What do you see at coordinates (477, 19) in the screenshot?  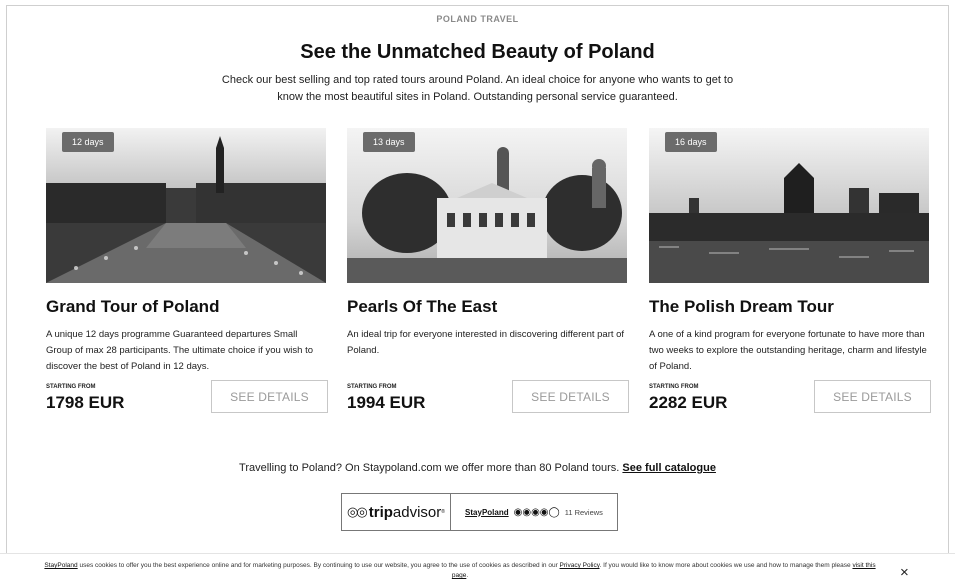 I see `section-eyebrow: POLAND TRAVEL` at bounding box center [477, 19].